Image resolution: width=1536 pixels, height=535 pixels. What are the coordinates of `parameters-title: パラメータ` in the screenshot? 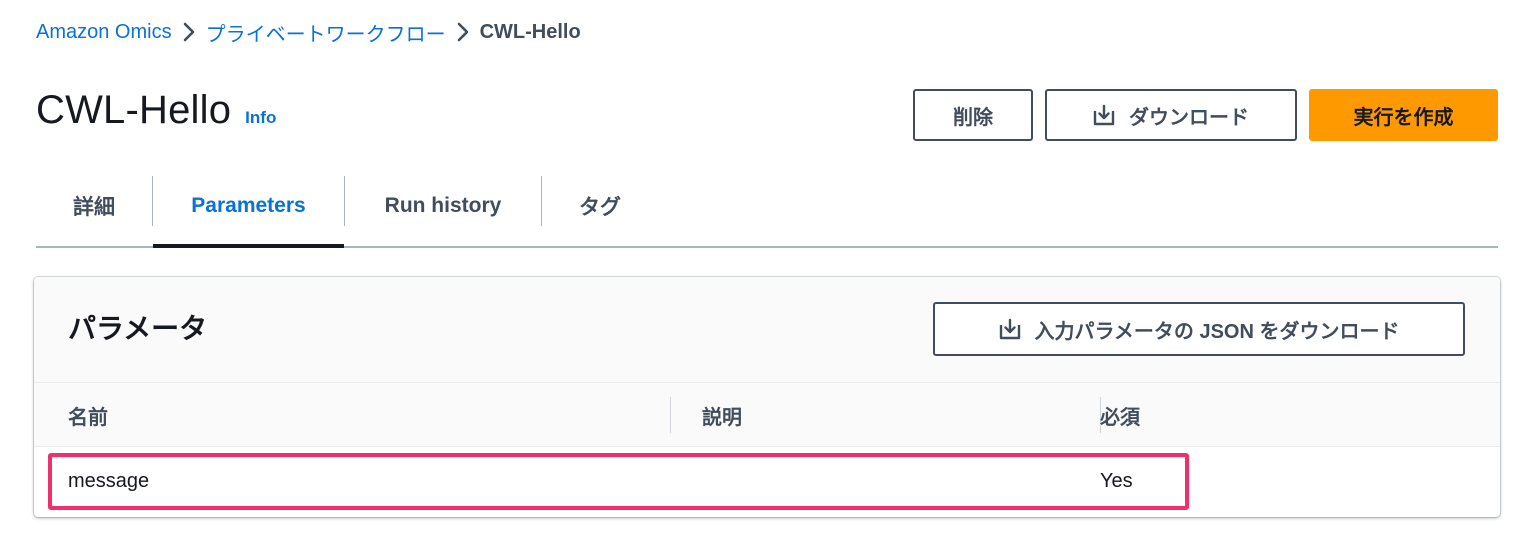 It's located at (138, 328).